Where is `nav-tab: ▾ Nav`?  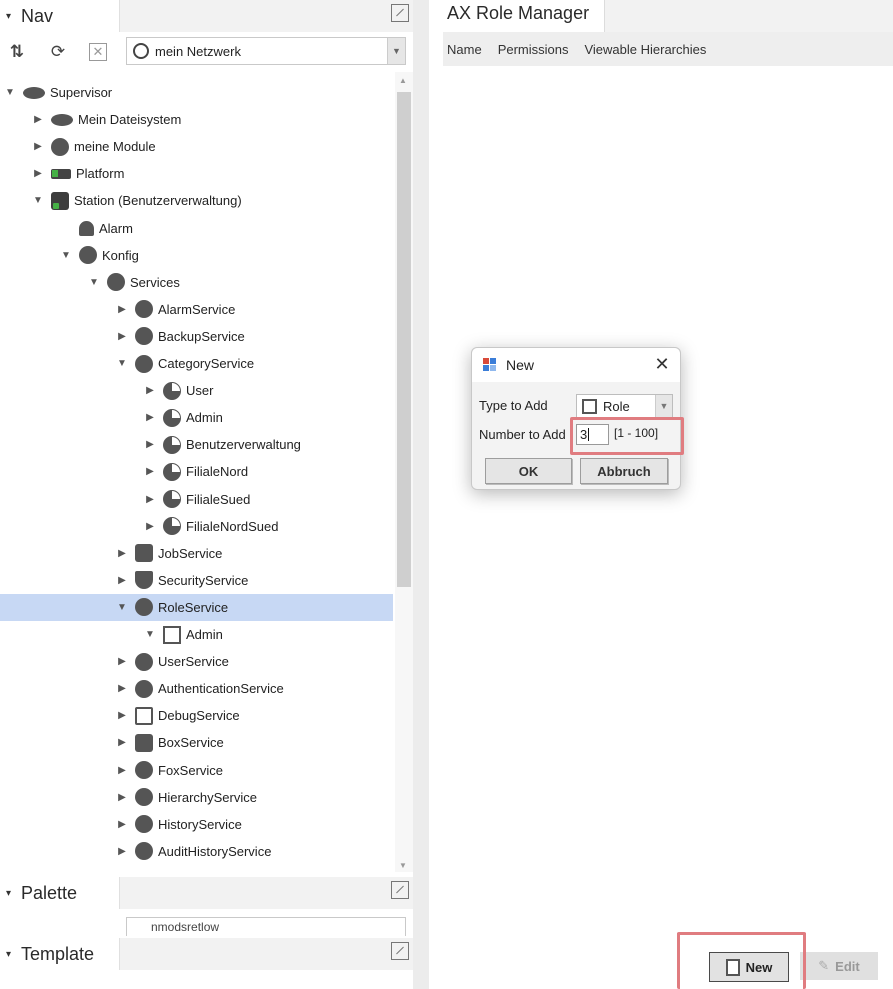
nav-tab: ▾ Nav is located at coordinates (60, 16).